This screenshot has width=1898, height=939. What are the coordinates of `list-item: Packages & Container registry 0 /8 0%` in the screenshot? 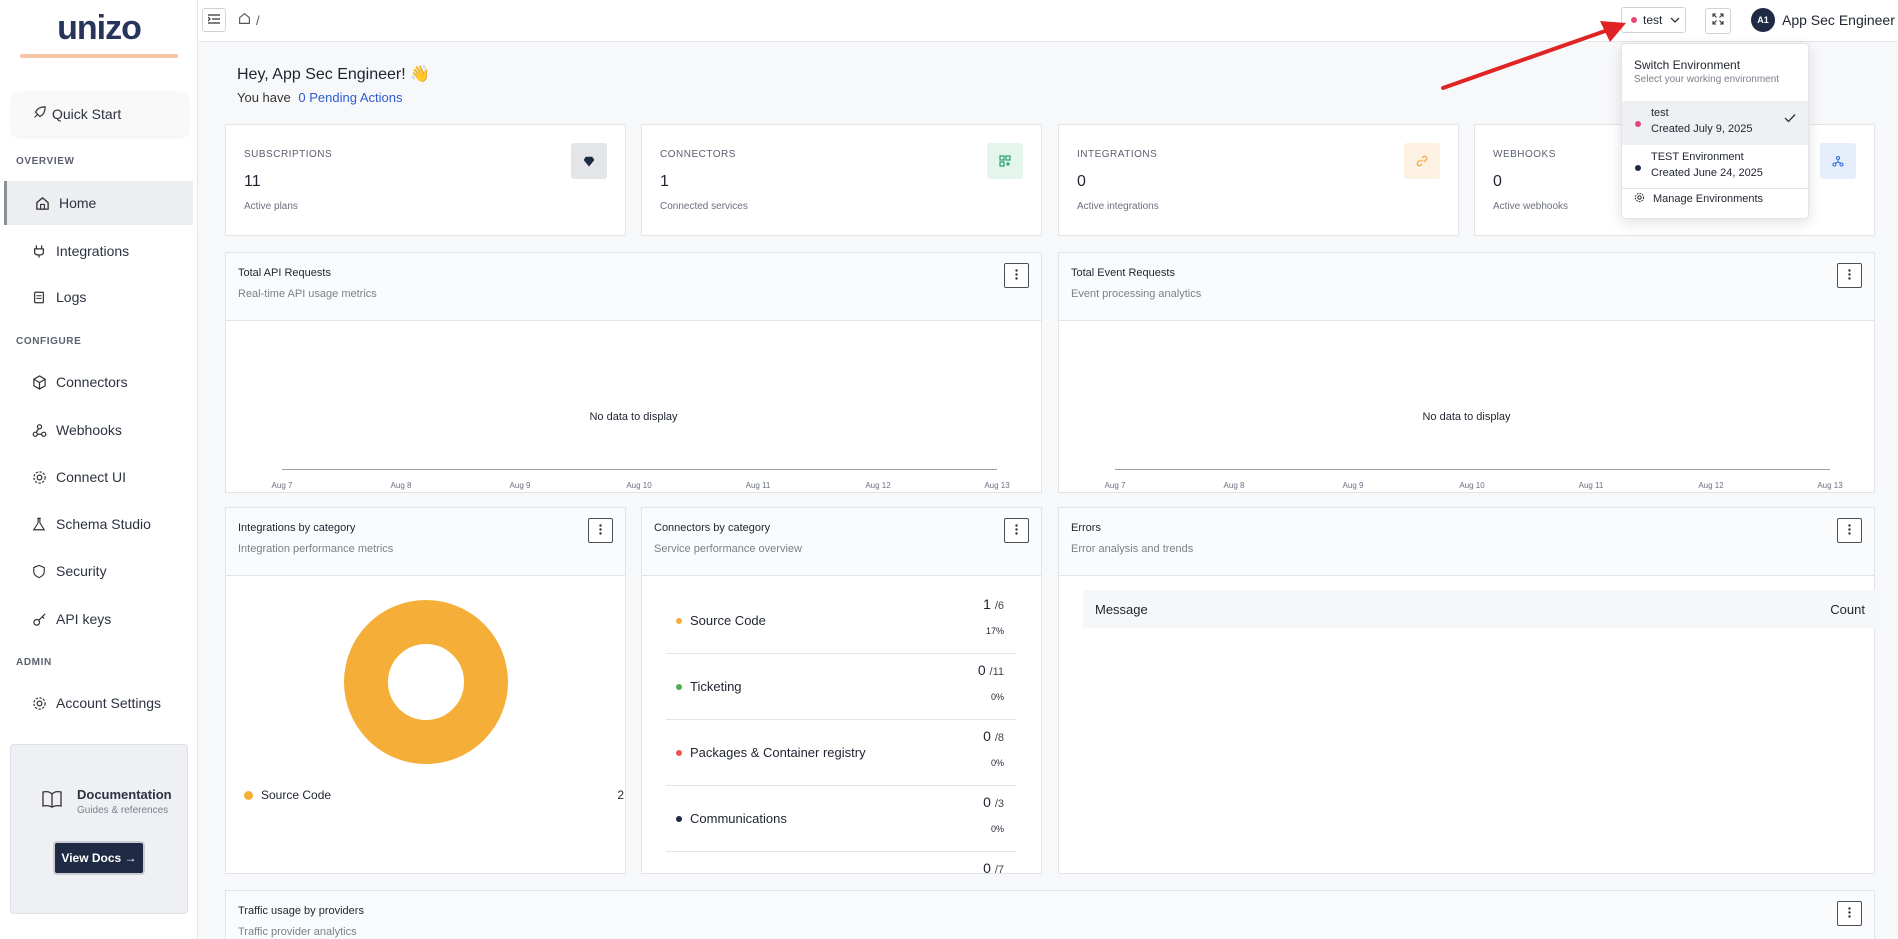 It's located at (841, 753).